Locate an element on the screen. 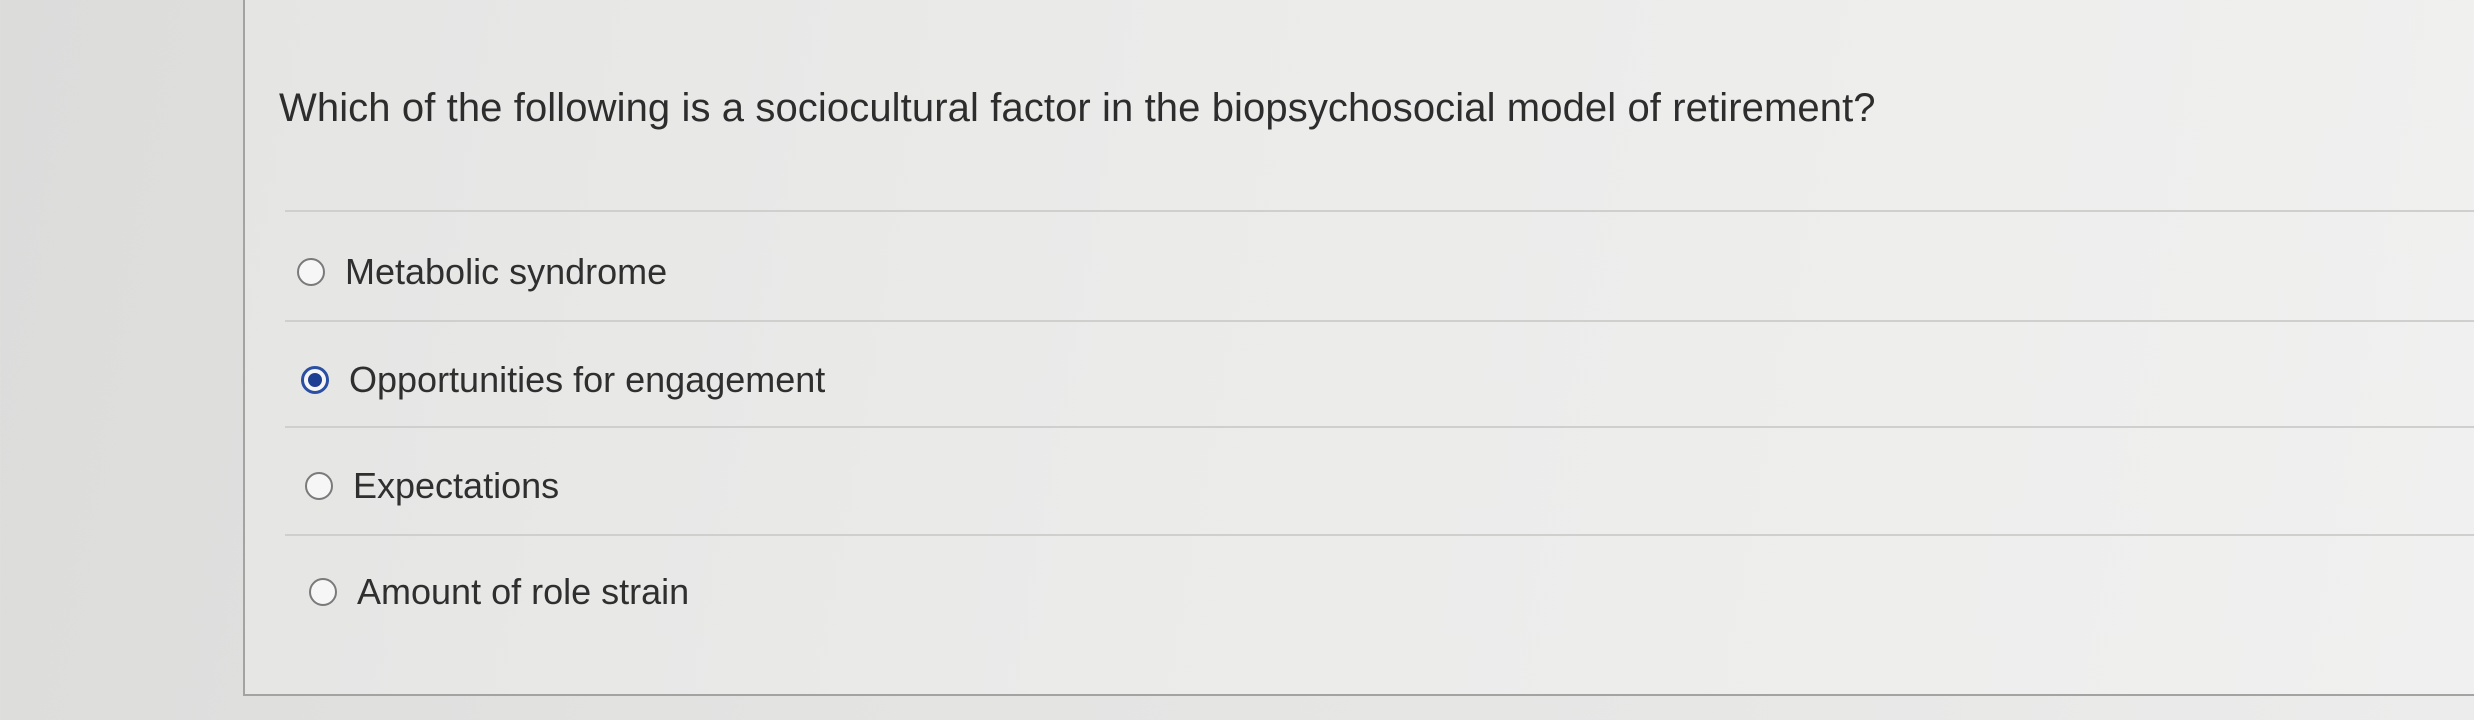 Image resolution: width=2474 pixels, height=720 pixels. answer-label: Opportunities for engagement is located at coordinates (587, 379).